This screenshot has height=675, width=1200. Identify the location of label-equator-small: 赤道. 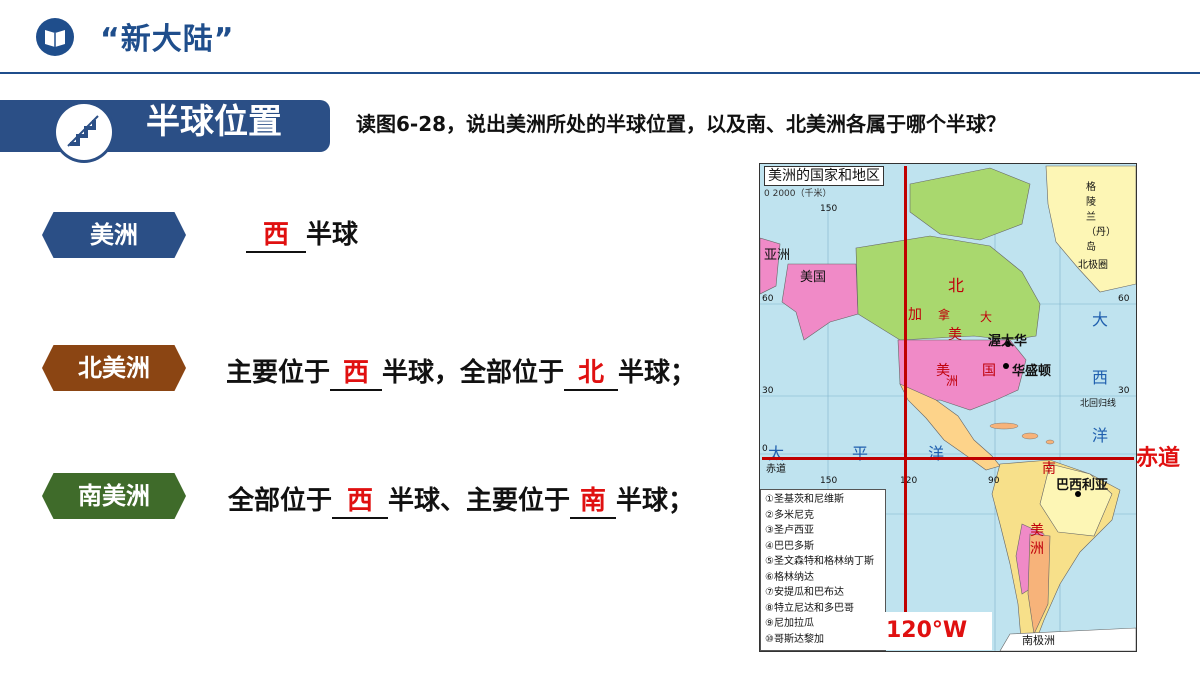
(776, 469).